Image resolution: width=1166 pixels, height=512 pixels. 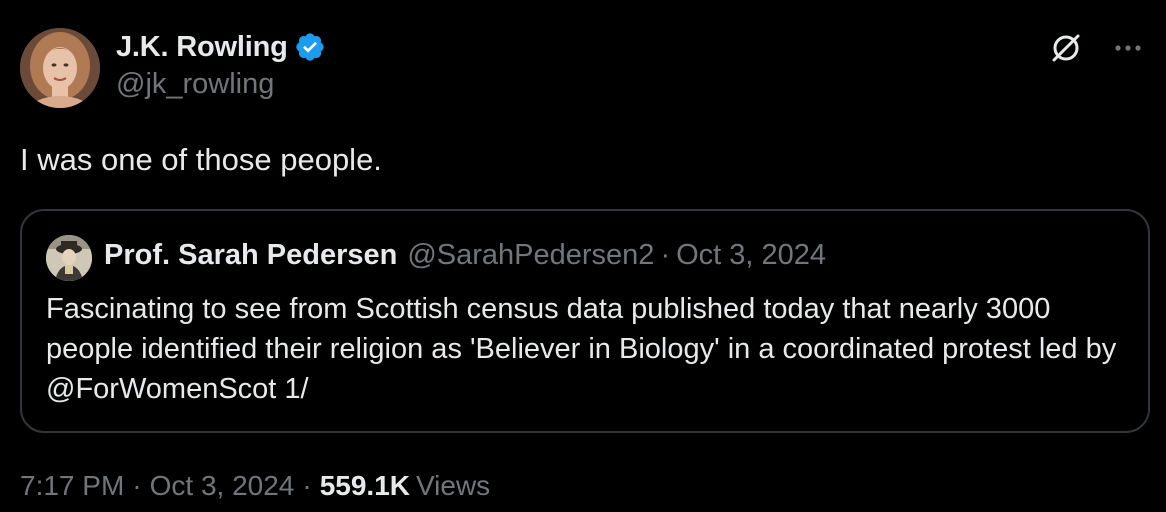 I want to click on quoted-date: Oct 3, 2024, so click(x=751, y=255).